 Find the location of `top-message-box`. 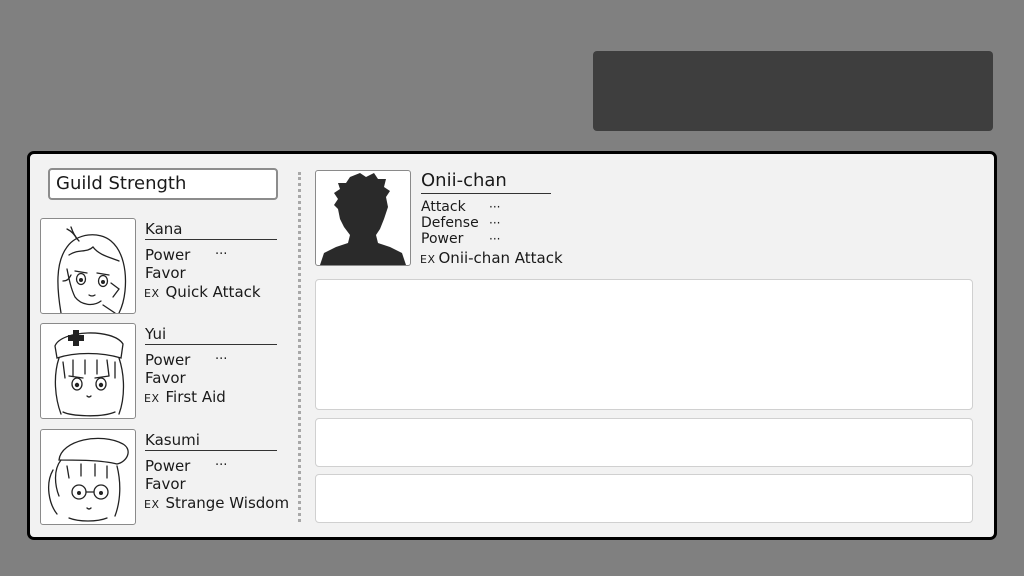

top-message-box is located at coordinates (793, 91).